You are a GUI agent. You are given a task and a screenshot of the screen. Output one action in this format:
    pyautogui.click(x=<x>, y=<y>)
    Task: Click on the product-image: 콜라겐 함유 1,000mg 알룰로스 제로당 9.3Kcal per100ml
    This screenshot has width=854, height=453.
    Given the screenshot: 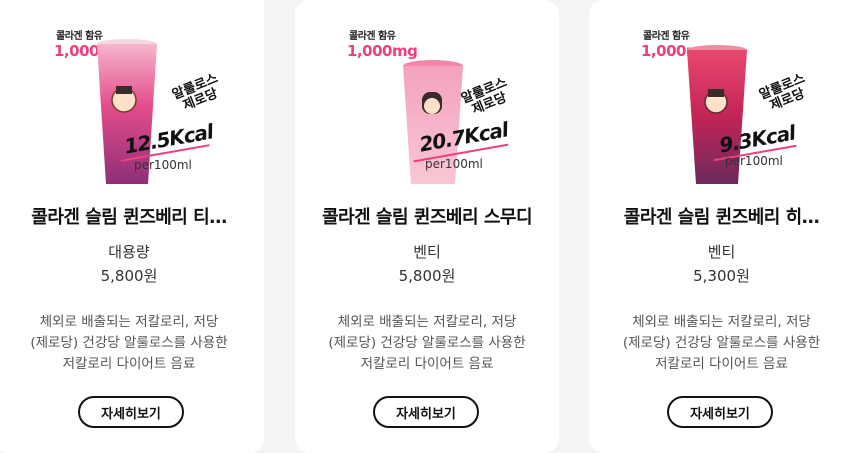 What is the action you would take?
    pyautogui.click(x=721, y=95)
    